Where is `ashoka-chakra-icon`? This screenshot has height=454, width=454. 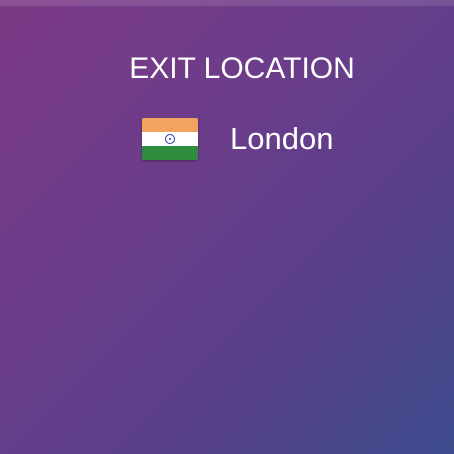 ashoka-chakra-icon is located at coordinates (170, 139).